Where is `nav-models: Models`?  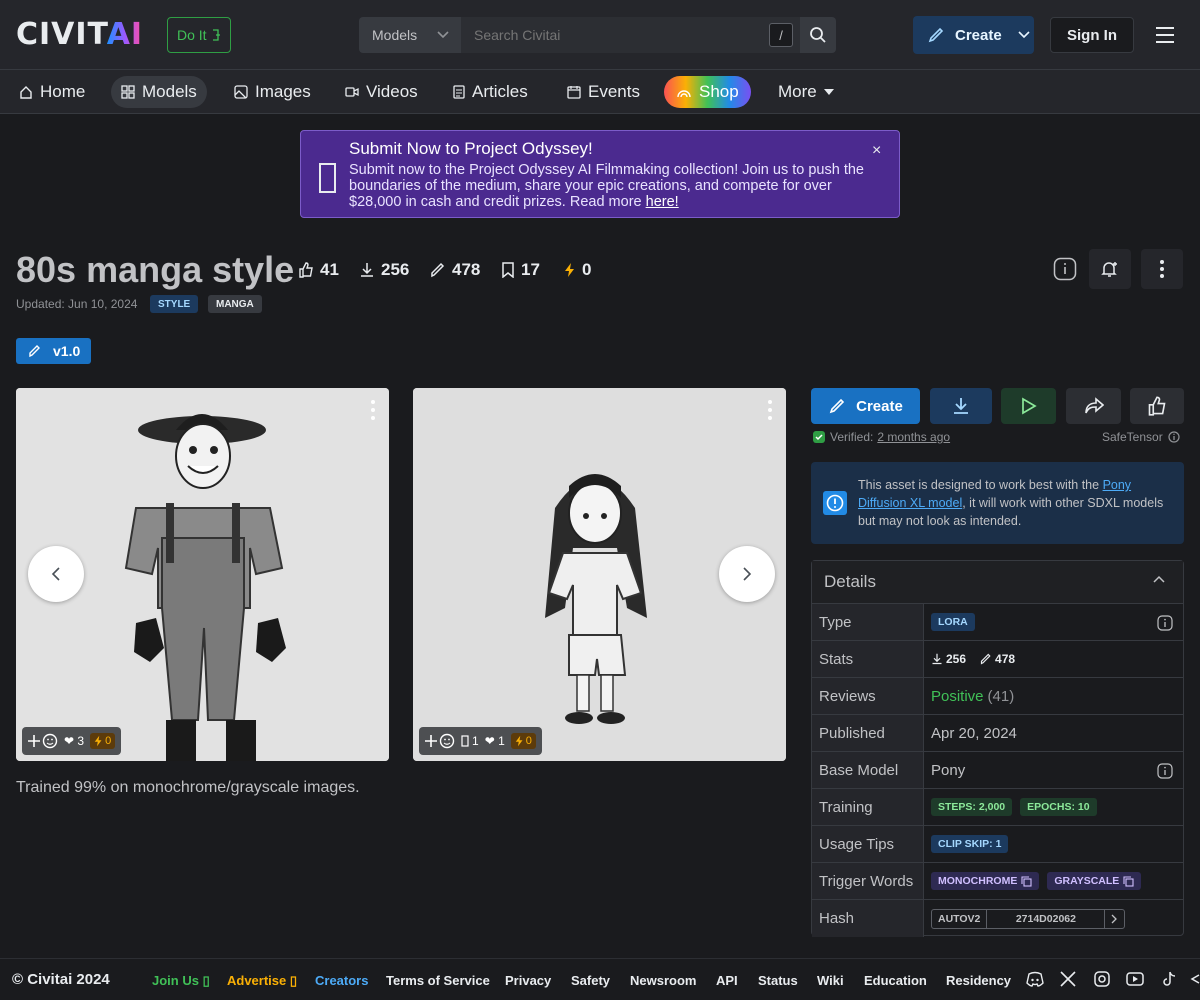 nav-models: Models is located at coordinates (159, 92).